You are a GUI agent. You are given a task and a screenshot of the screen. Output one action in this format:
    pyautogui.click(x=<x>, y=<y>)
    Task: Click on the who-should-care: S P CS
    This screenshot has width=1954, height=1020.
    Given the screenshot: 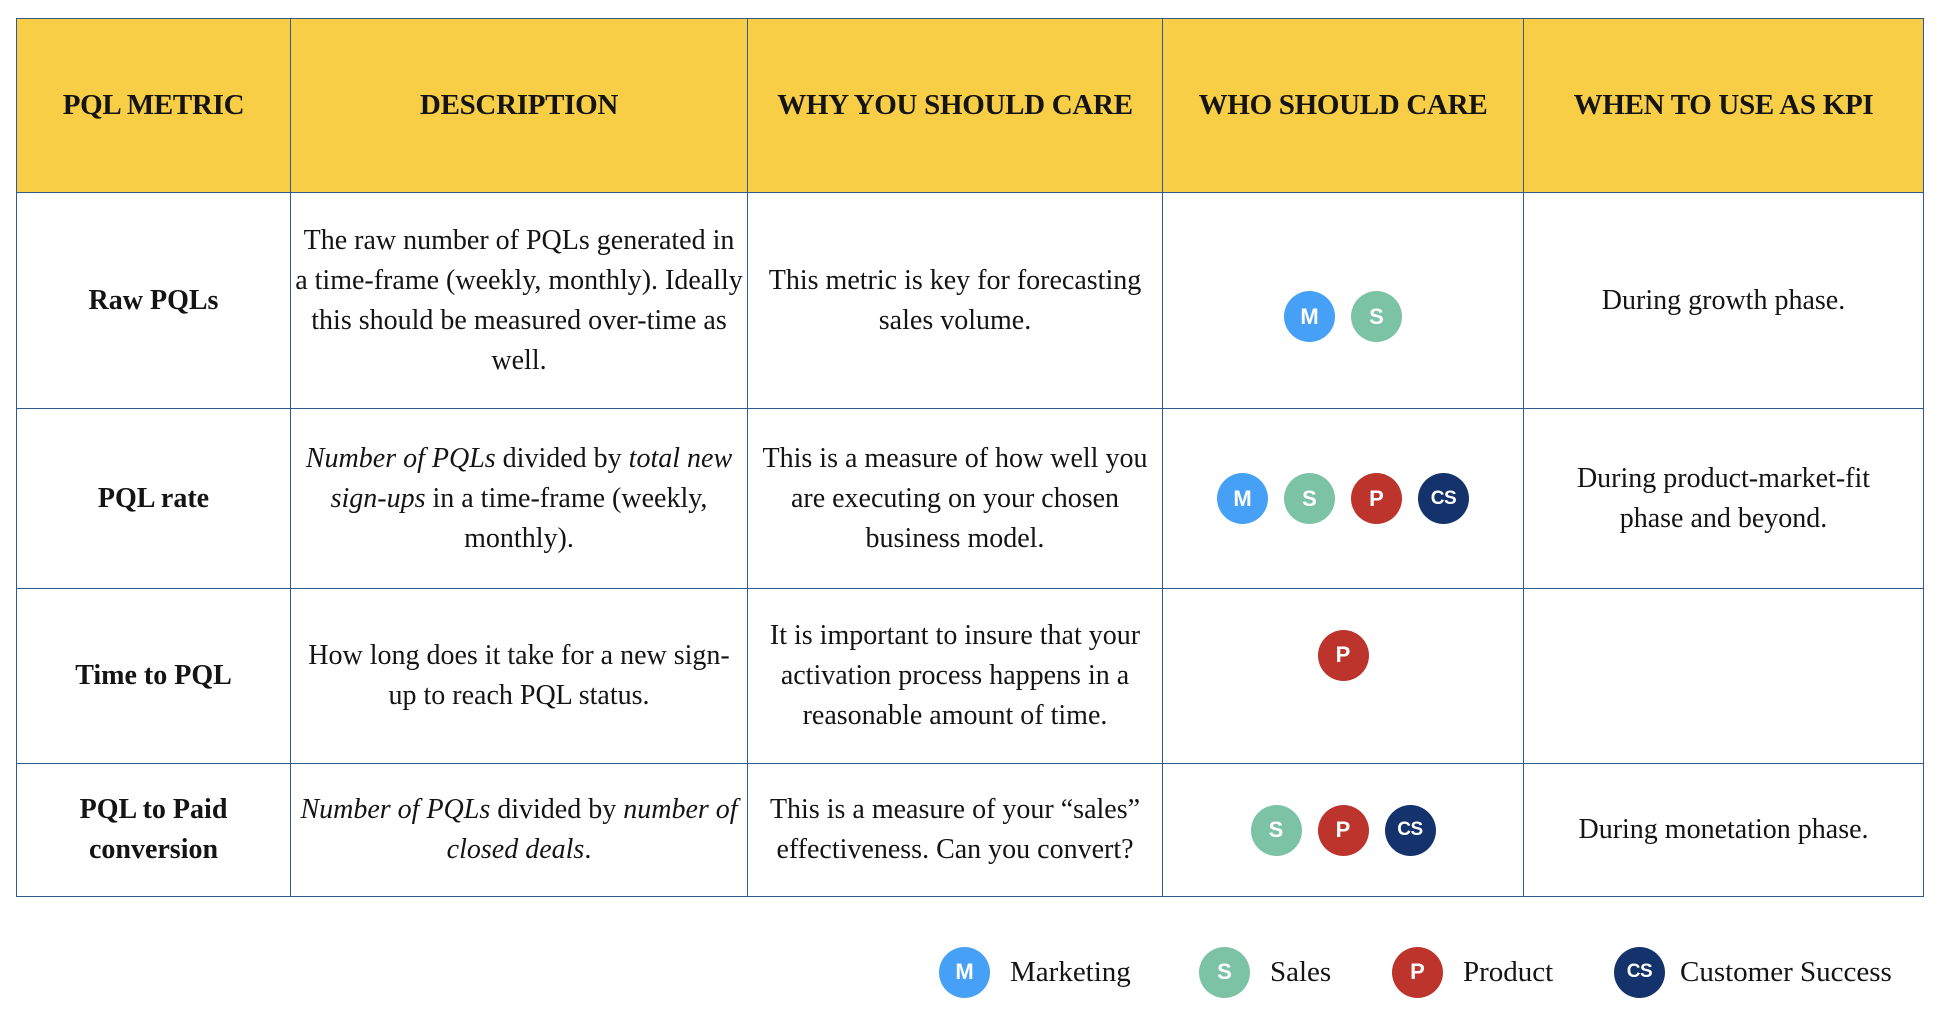 What is the action you would take?
    pyautogui.click(x=1343, y=830)
    